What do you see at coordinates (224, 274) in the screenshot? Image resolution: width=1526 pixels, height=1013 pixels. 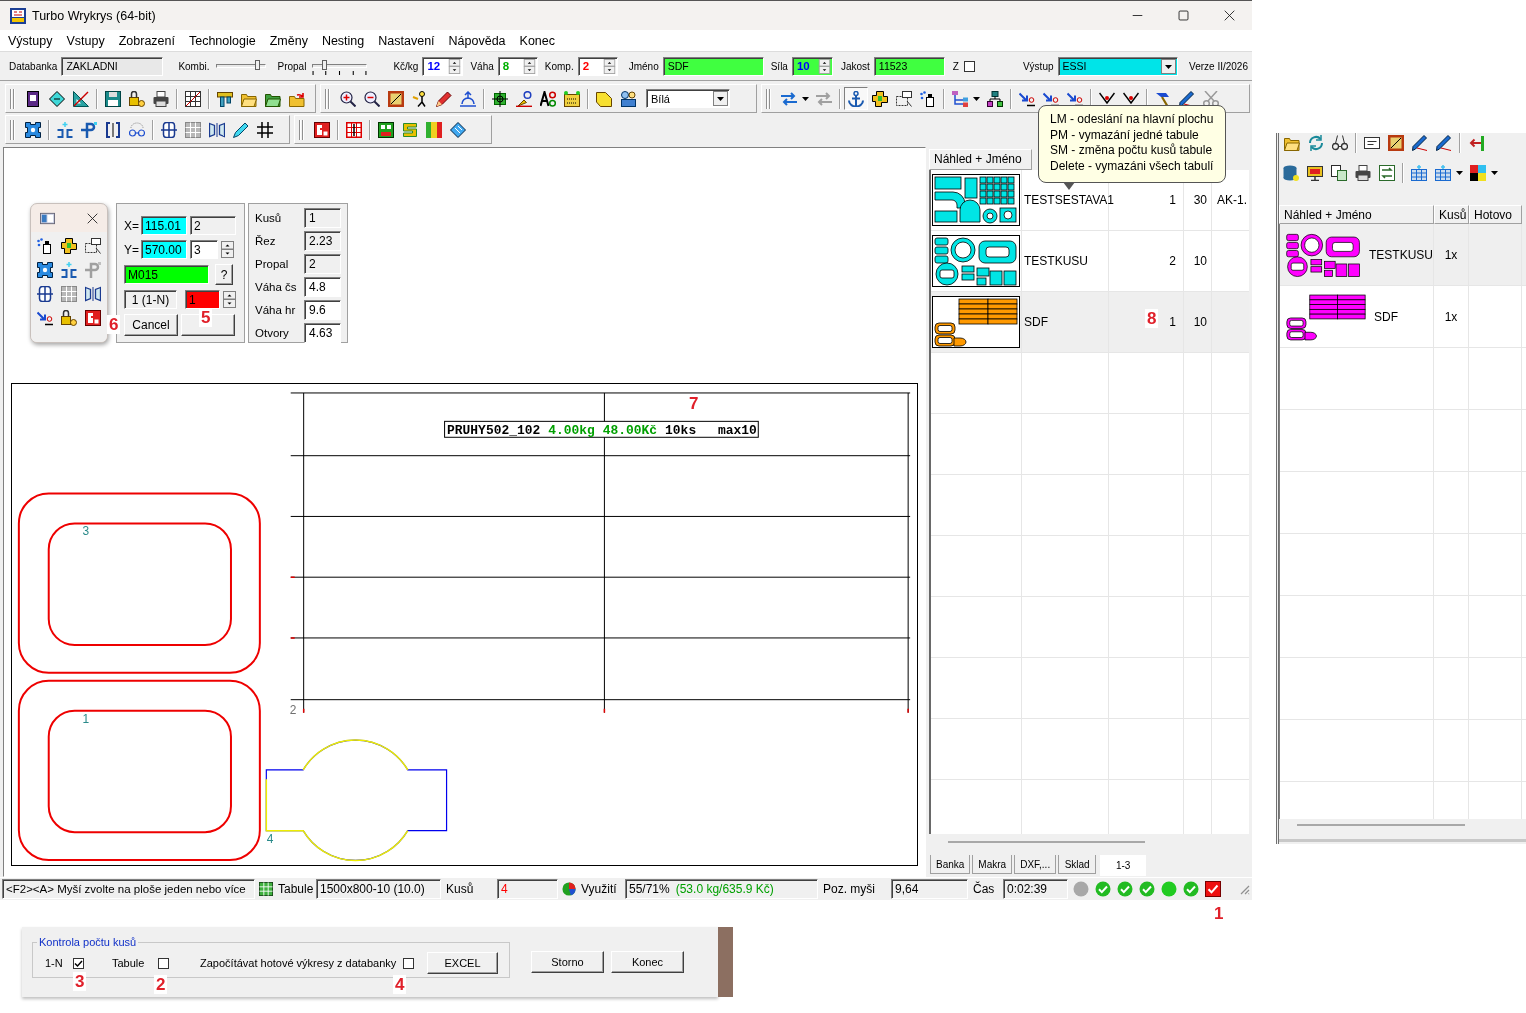 I see `help-button: ?` at bounding box center [224, 274].